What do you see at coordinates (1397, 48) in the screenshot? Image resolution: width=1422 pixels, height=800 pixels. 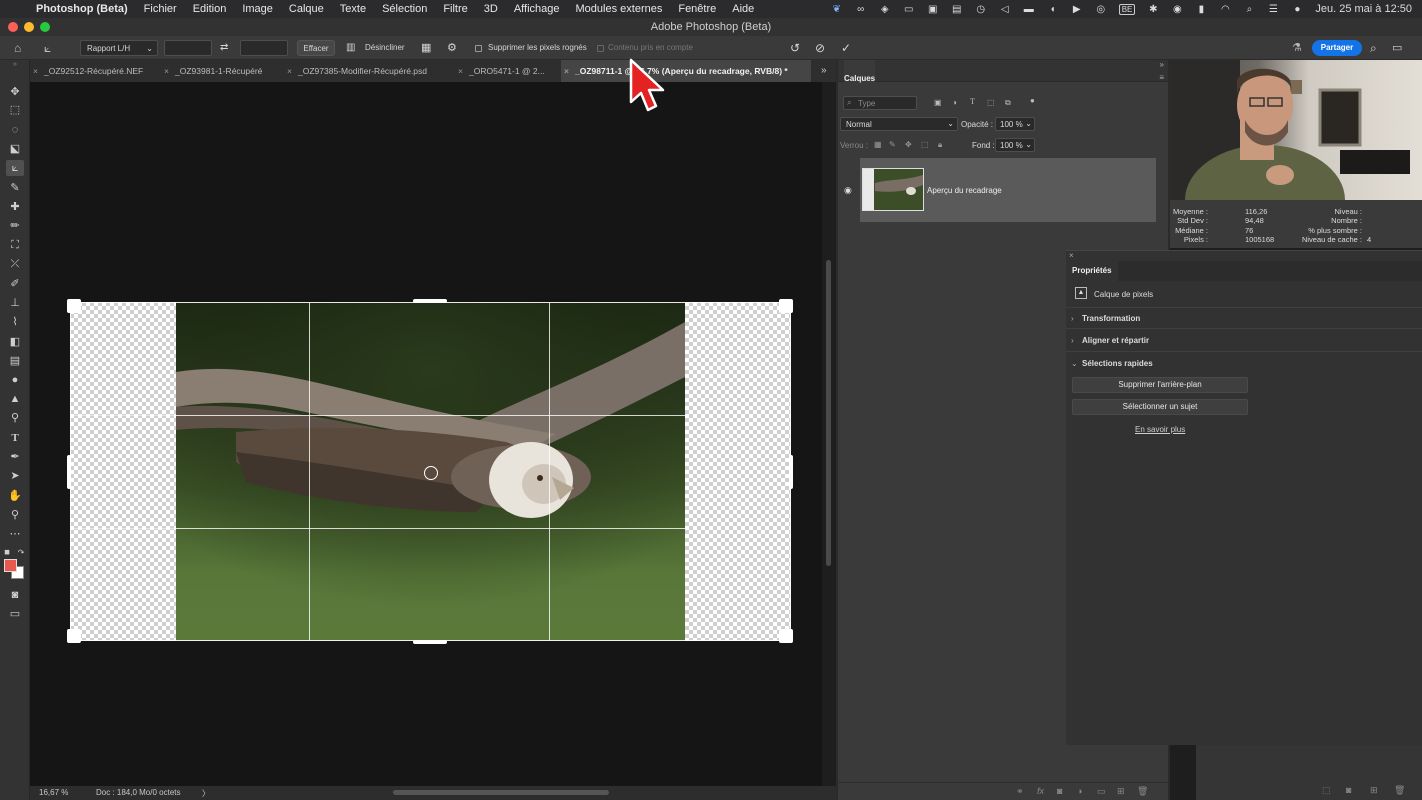 I see `workspace-icon: ▭` at bounding box center [1397, 48].